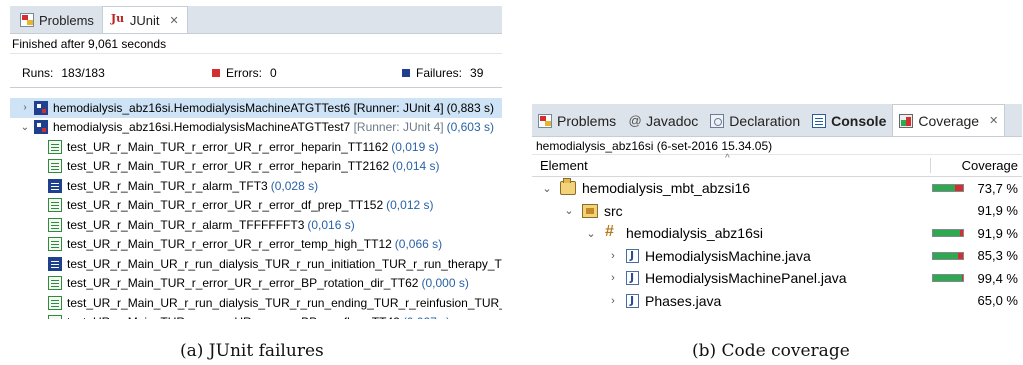 The height and width of the screenshot is (365, 1023). Describe the element at coordinates (613, 210) in the screenshot. I see `element-name: src` at that location.